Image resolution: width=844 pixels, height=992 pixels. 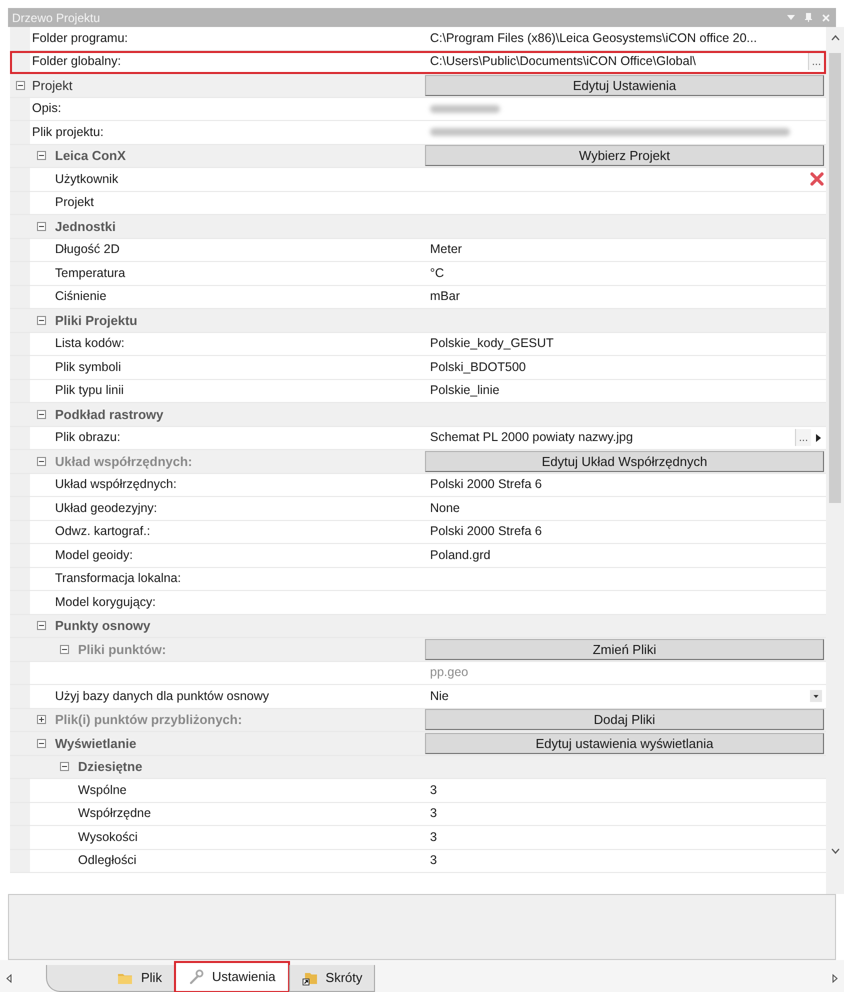 What do you see at coordinates (85, 227) in the screenshot?
I see `category-label: Jednostki` at bounding box center [85, 227].